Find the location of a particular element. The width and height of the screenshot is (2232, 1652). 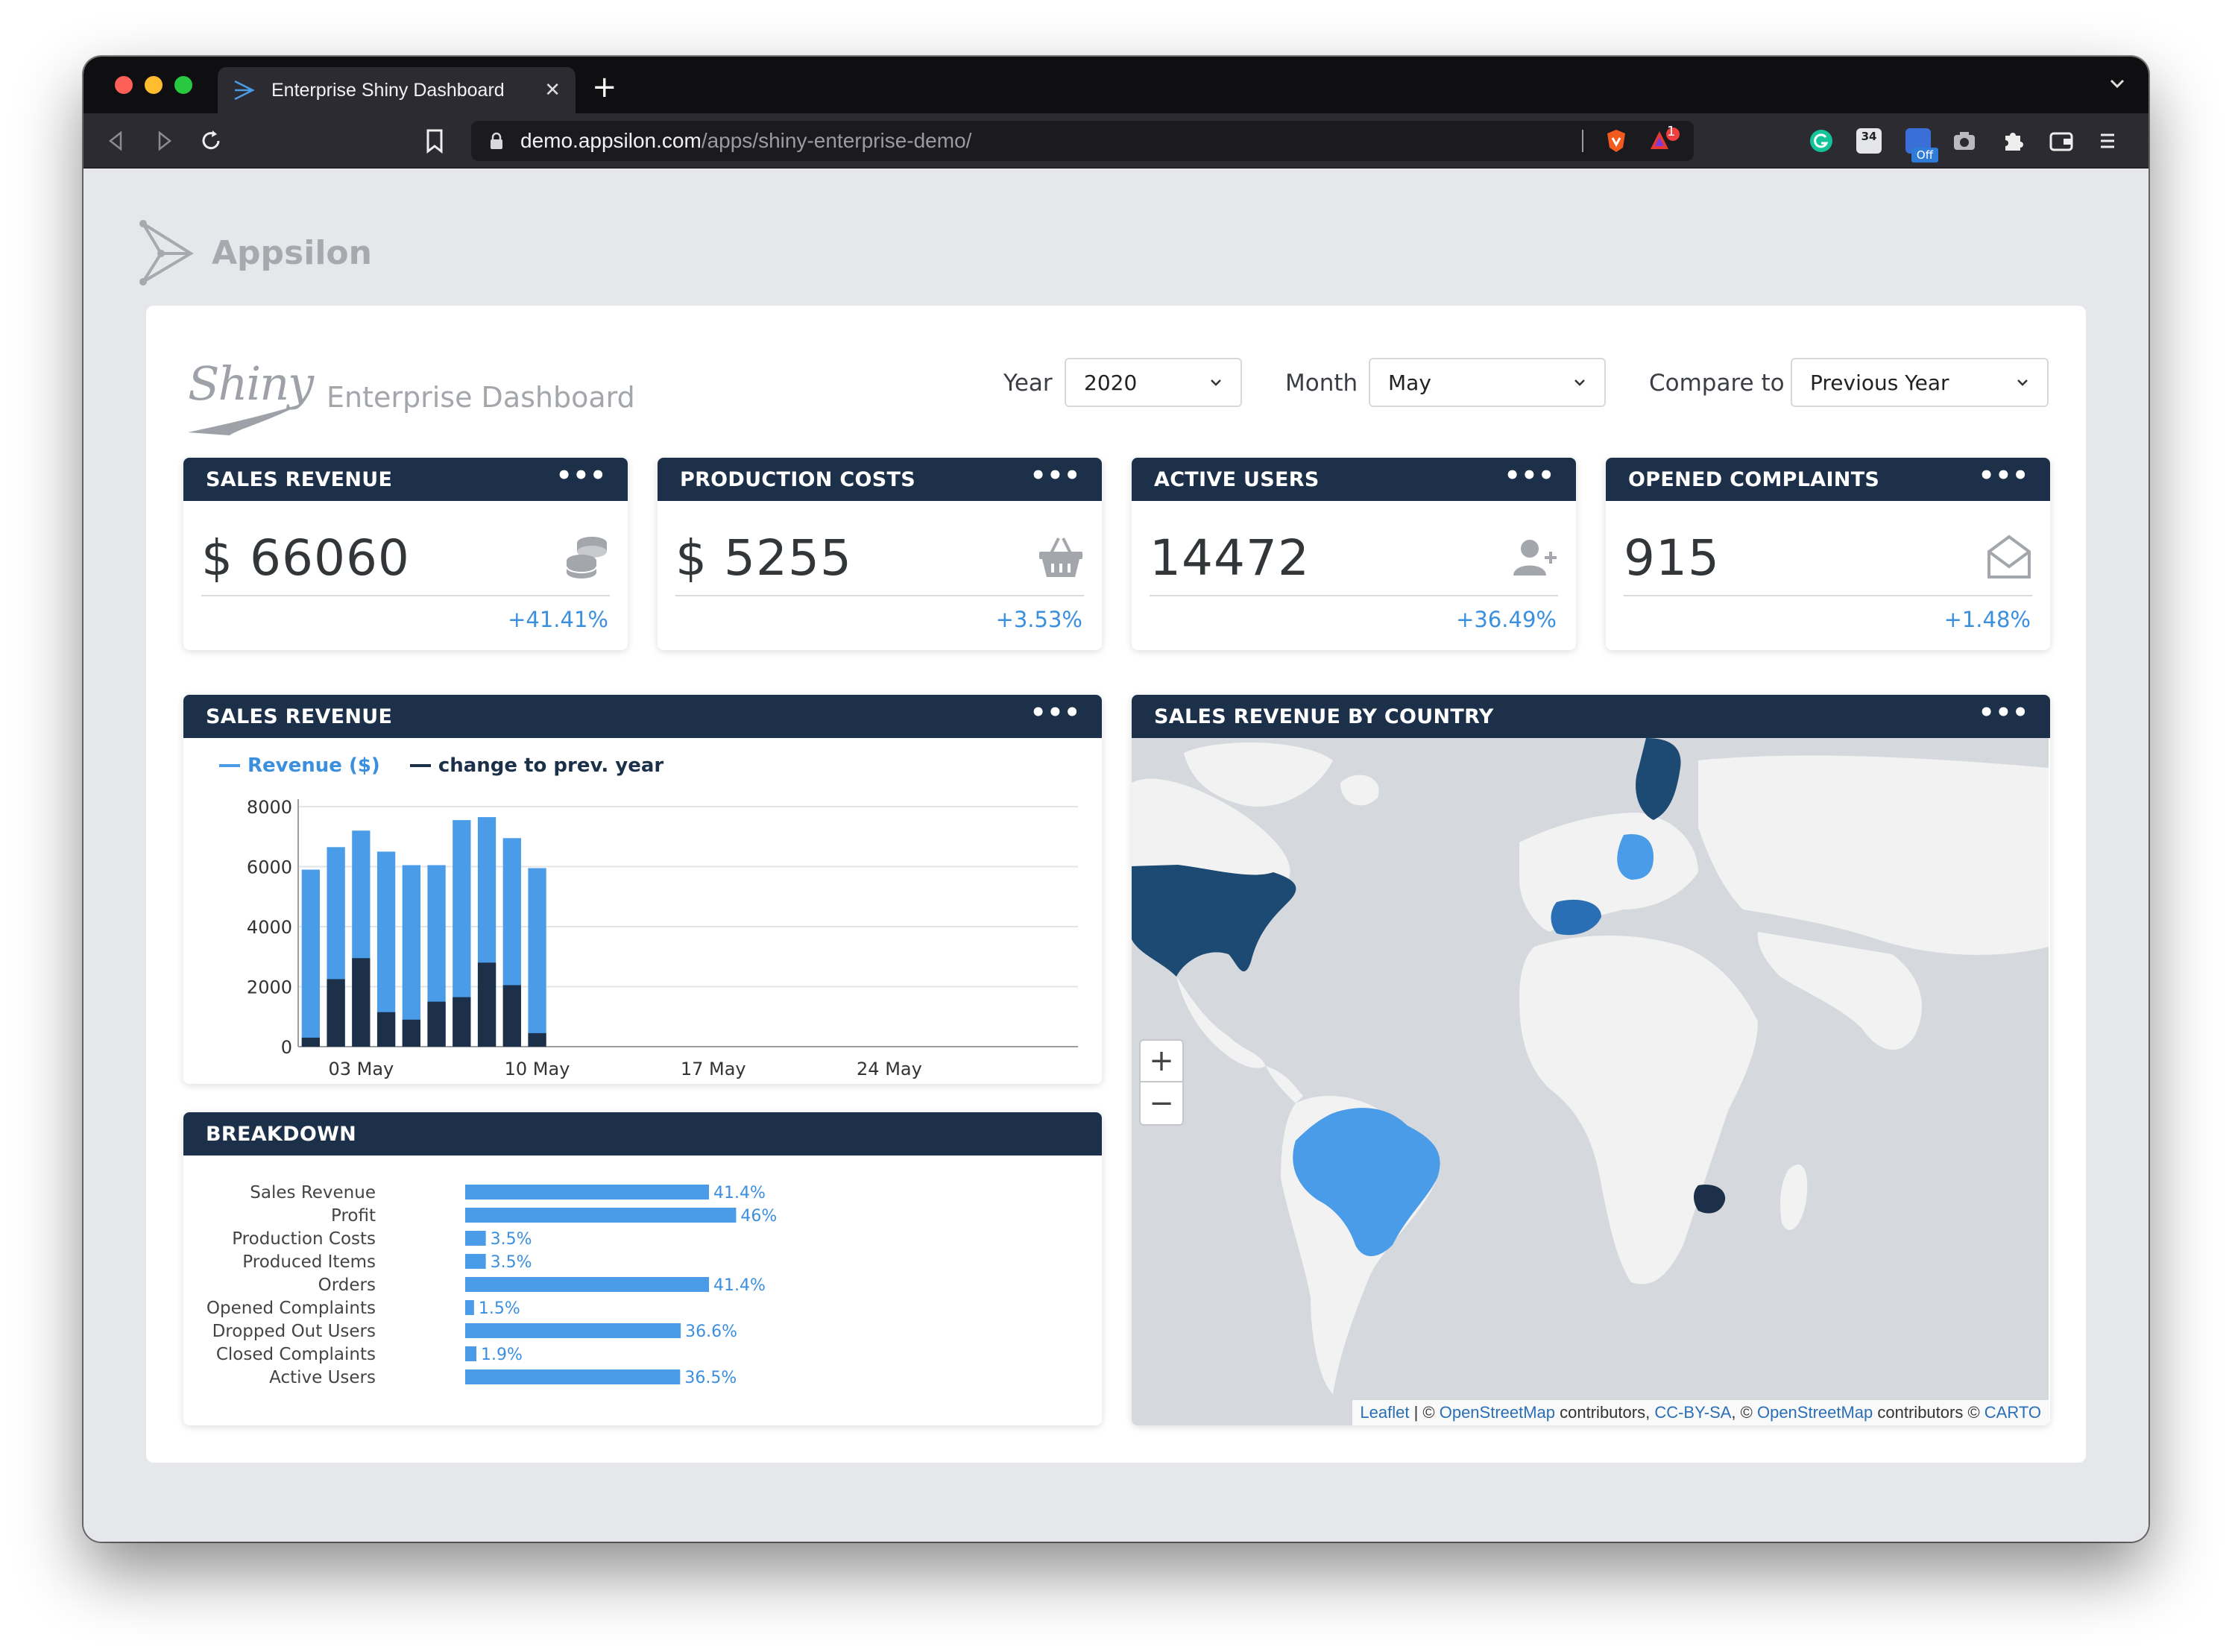

kpi-title: ACTIVE USERS is located at coordinates (1237, 479).